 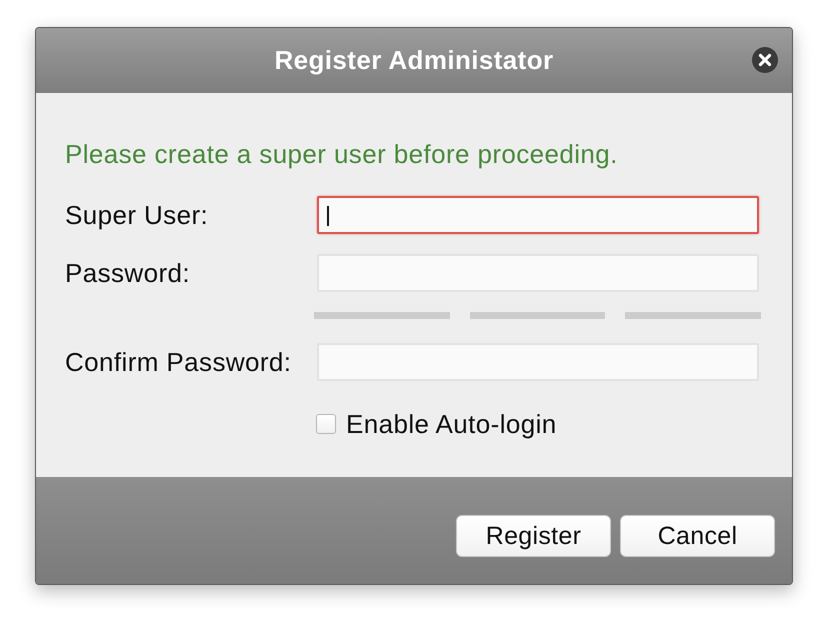 I want to click on field-label: Super User:, so click(x=137, y=215).